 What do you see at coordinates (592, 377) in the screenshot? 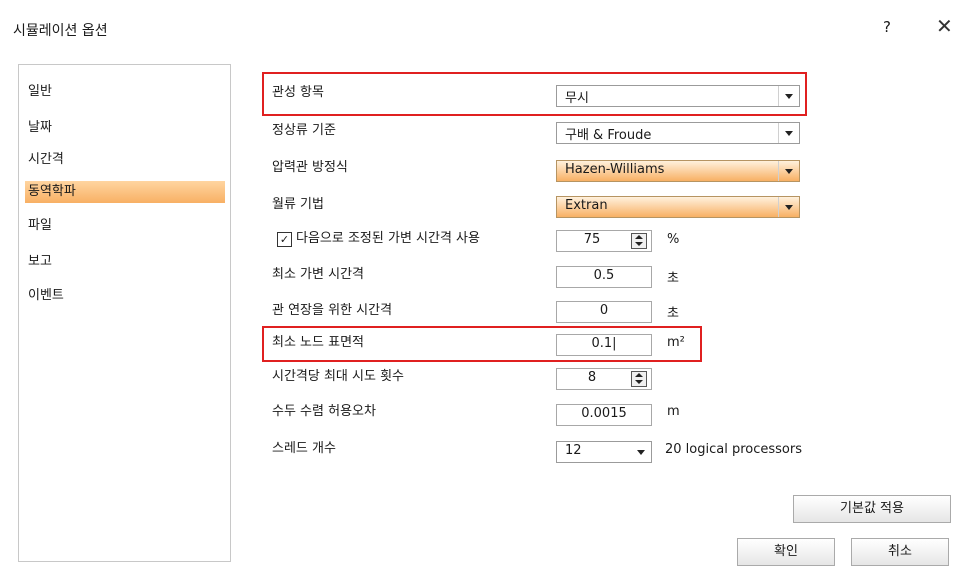
I see `max-trials-value: 8` at bounding box center [592, 377].